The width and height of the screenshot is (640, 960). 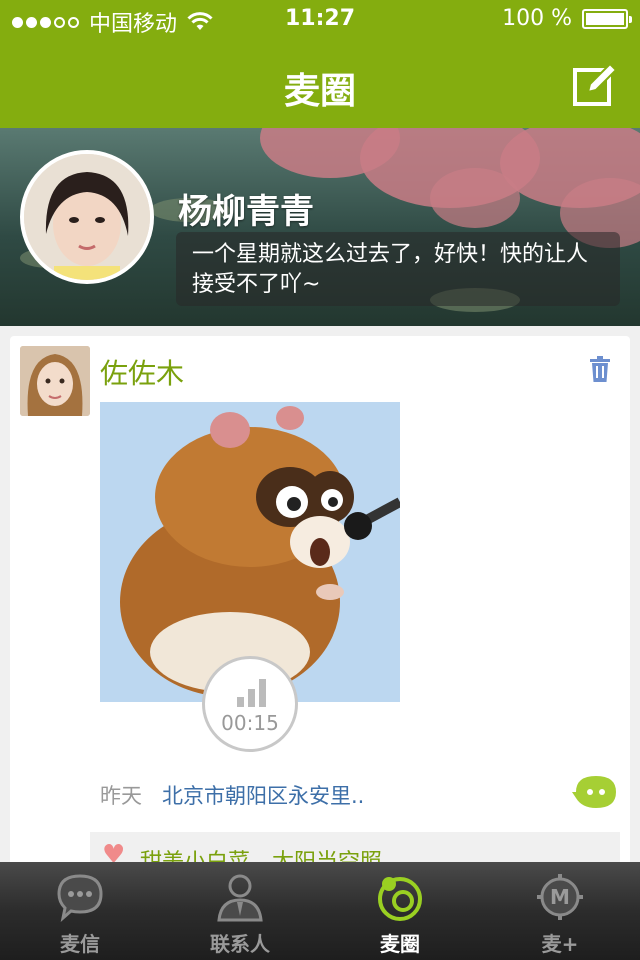 I want to click on tab-bar: 麦信 联系人 麦圈 M 麦+, so click(x=320, y=911).